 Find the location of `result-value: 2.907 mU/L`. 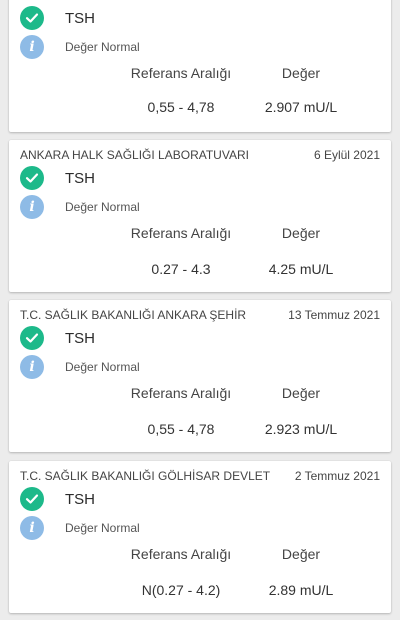

result-value: 2.907 mU/L is located at coordinates (301, 107).